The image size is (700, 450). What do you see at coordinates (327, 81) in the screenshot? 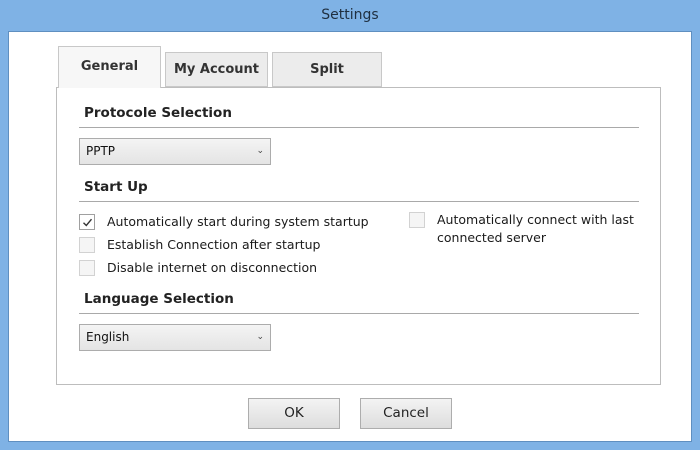
I see `tab-split-tunneling: Split Tunneling` at bounding box center [327, 81].